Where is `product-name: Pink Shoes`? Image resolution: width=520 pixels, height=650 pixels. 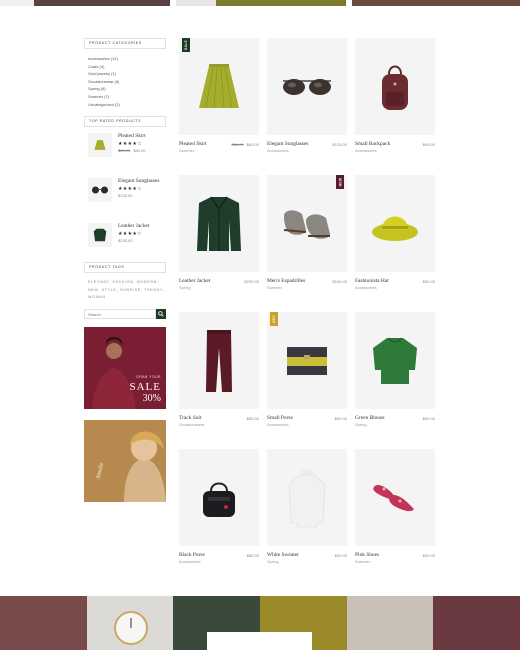
product-name: Pink Shoes is located at coordinates (367, 555).